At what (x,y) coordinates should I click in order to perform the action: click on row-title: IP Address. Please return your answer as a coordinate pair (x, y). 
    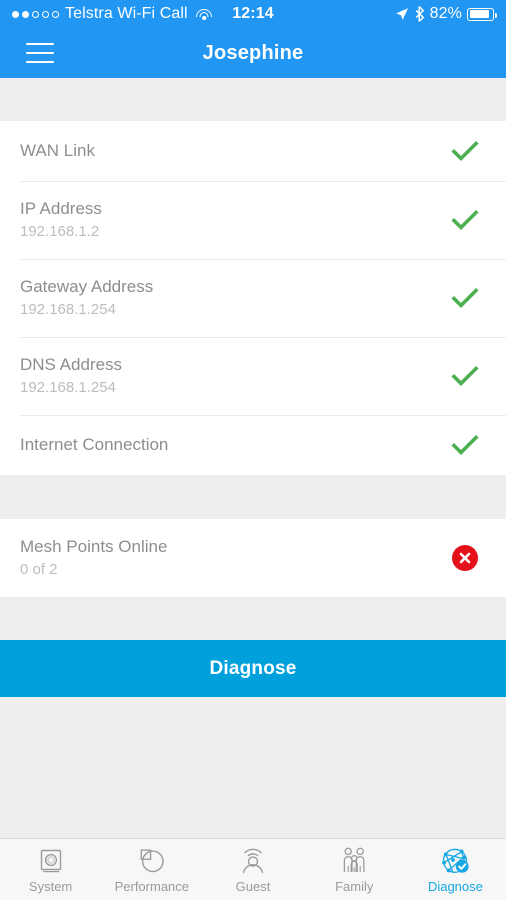
    Looking at the image, I should click on (61, 208).